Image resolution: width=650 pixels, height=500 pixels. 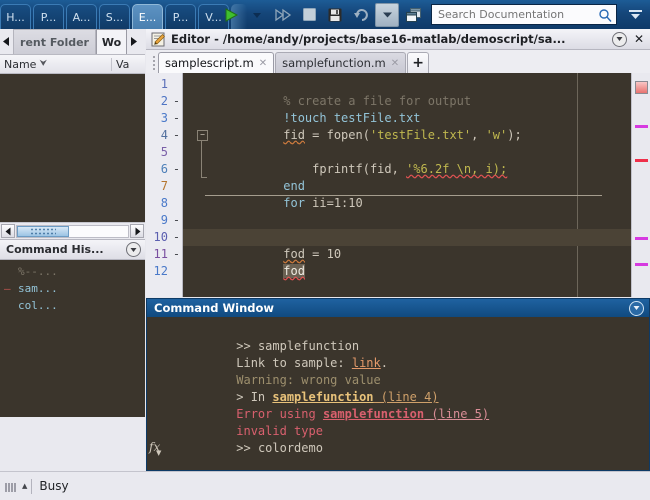 I want to click on fold-toggle-icon: −, so click(x=202, y=135).